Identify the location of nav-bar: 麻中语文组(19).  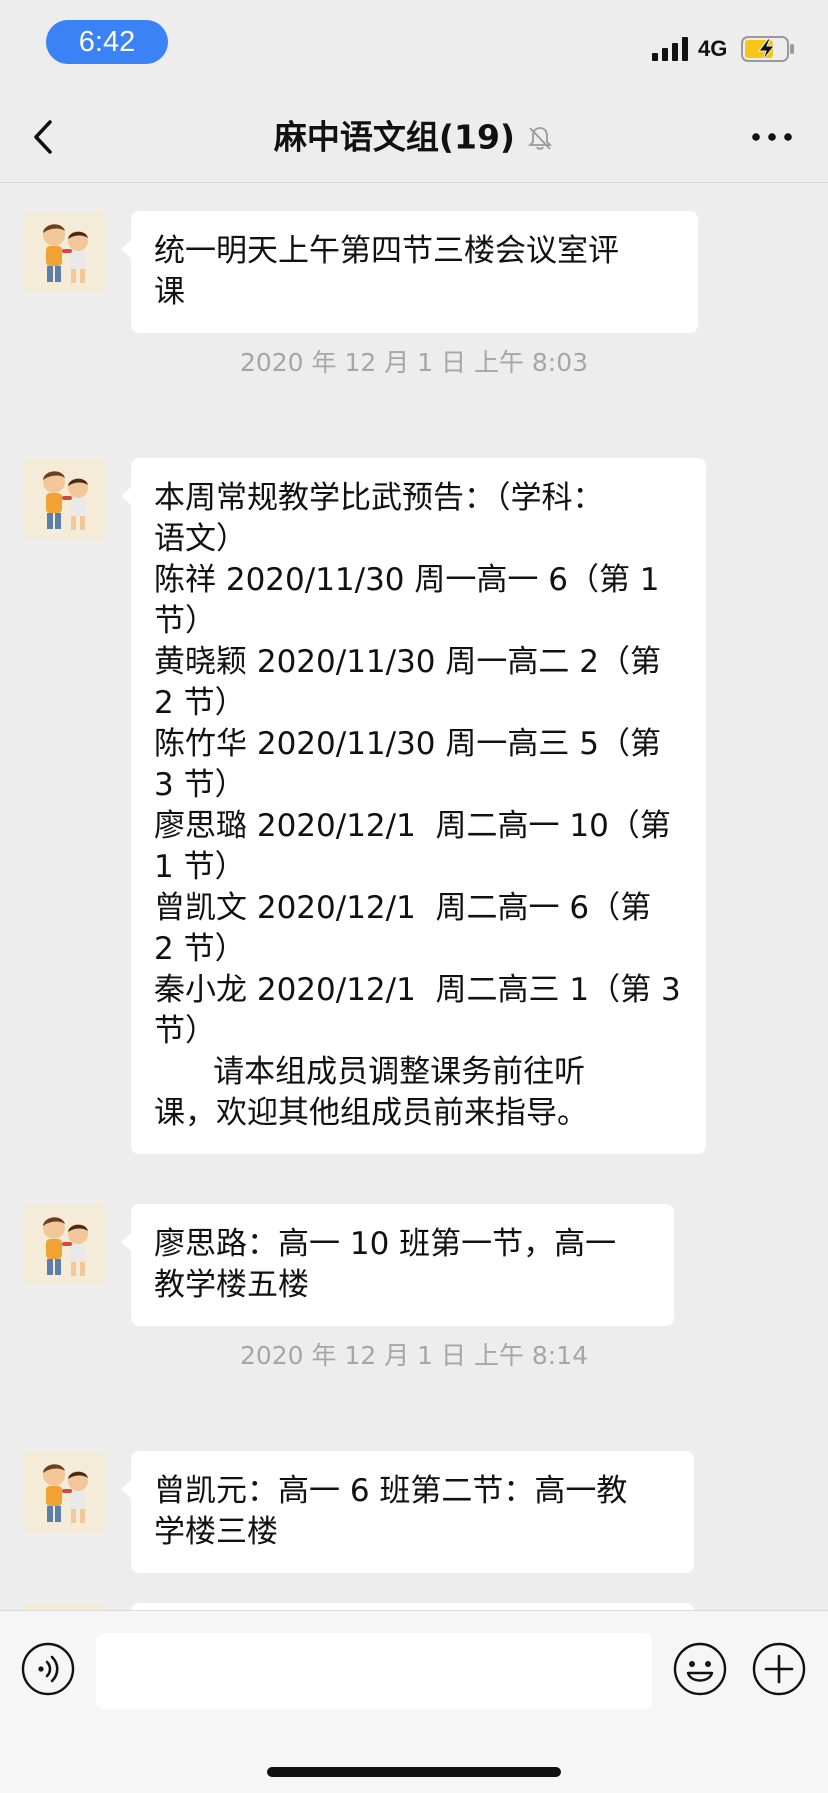
(414, 137).